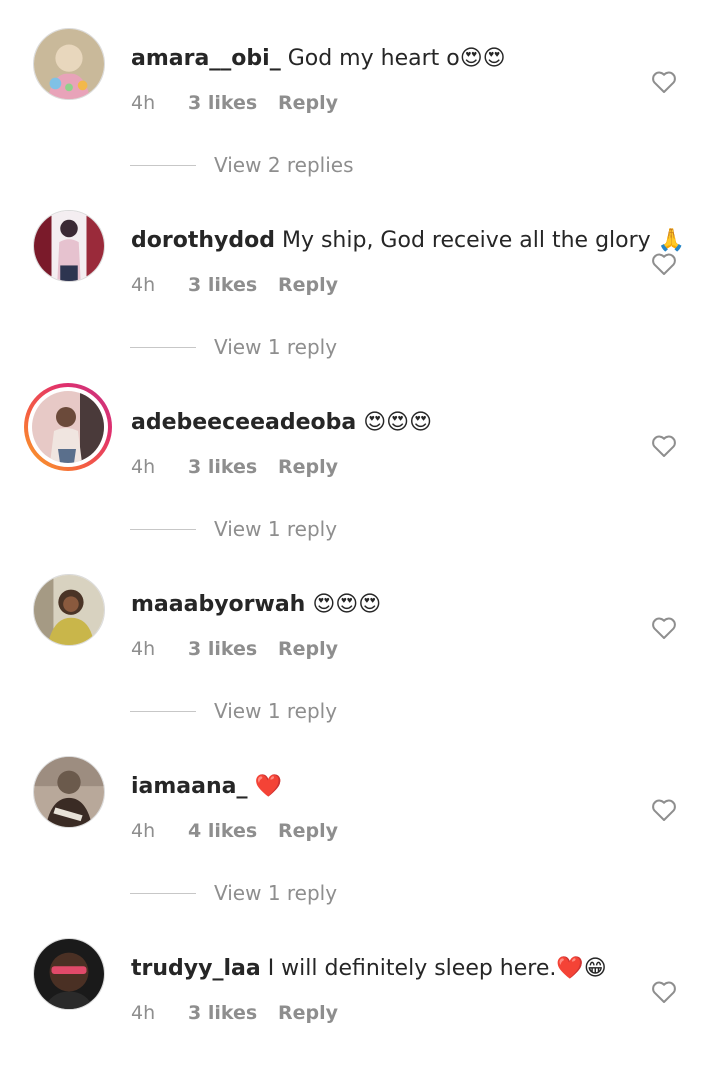 The image size is (720, 1065). I want to click on avatar-story-ring, so click(68, 427).